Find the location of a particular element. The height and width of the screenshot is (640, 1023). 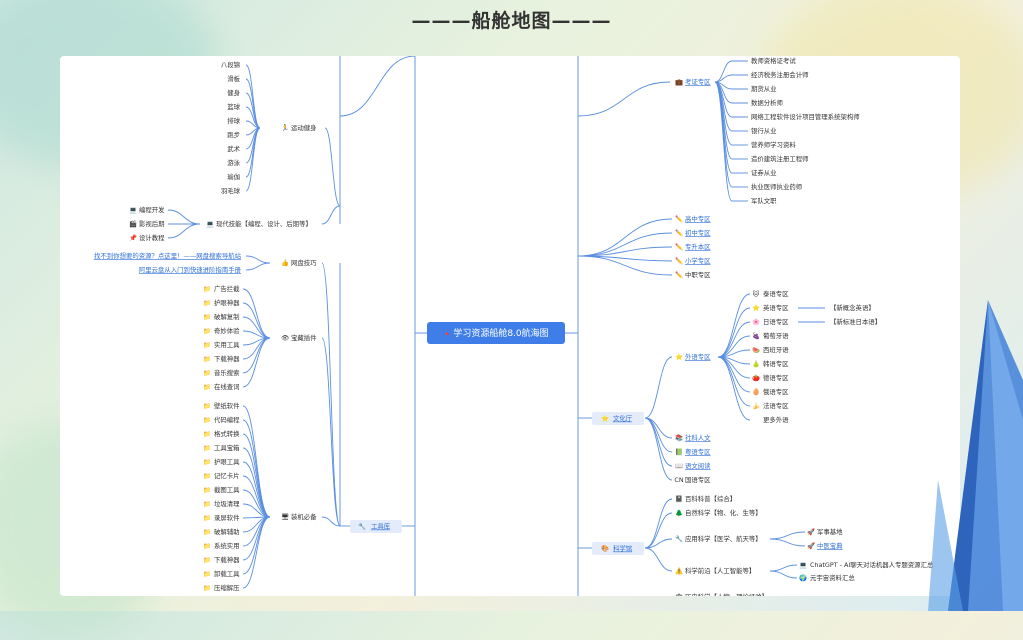

culture-icon: 📗 is located at coordinates (679, 452).